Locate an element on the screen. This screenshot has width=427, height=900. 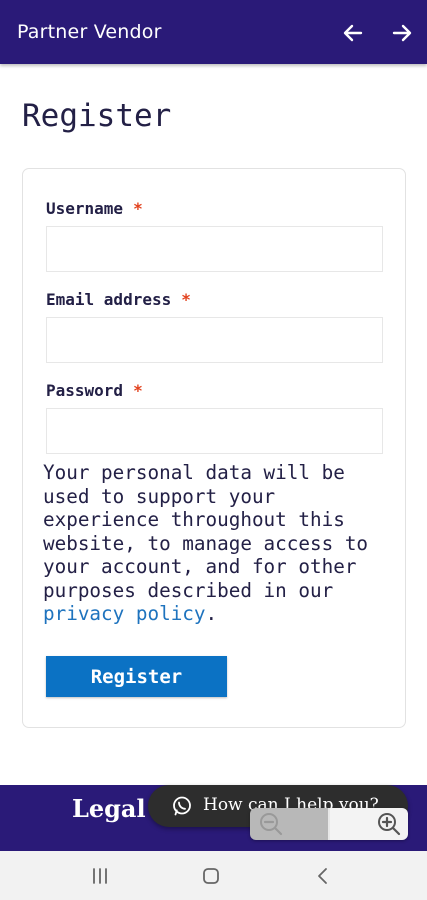
username-label-text: Username is located at coordinates (85, 208).